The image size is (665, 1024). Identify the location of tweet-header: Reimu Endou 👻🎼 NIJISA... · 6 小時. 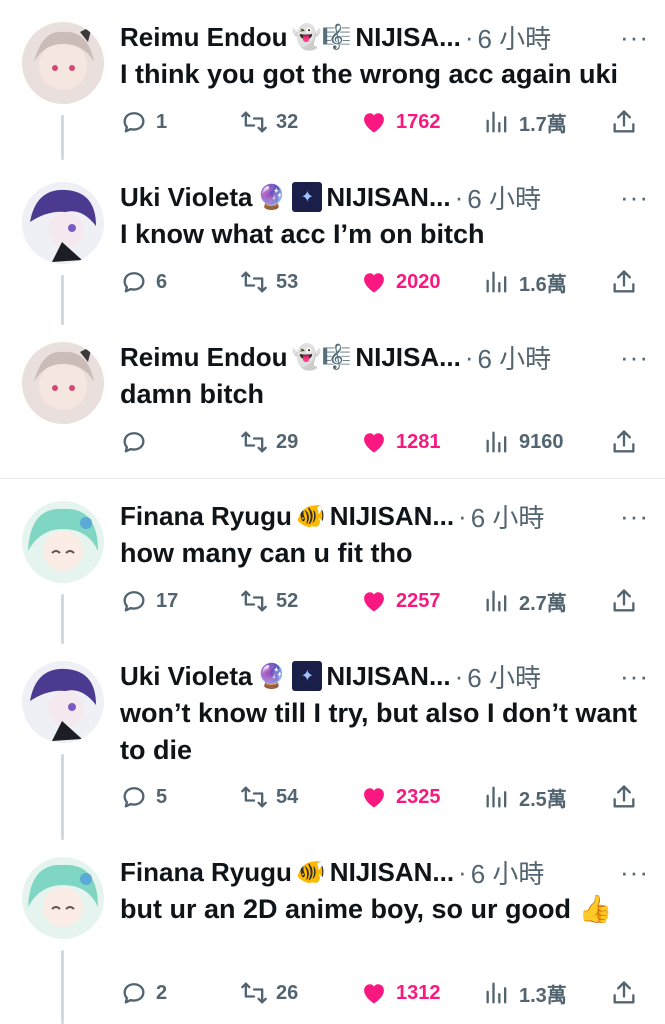
(384, 37).